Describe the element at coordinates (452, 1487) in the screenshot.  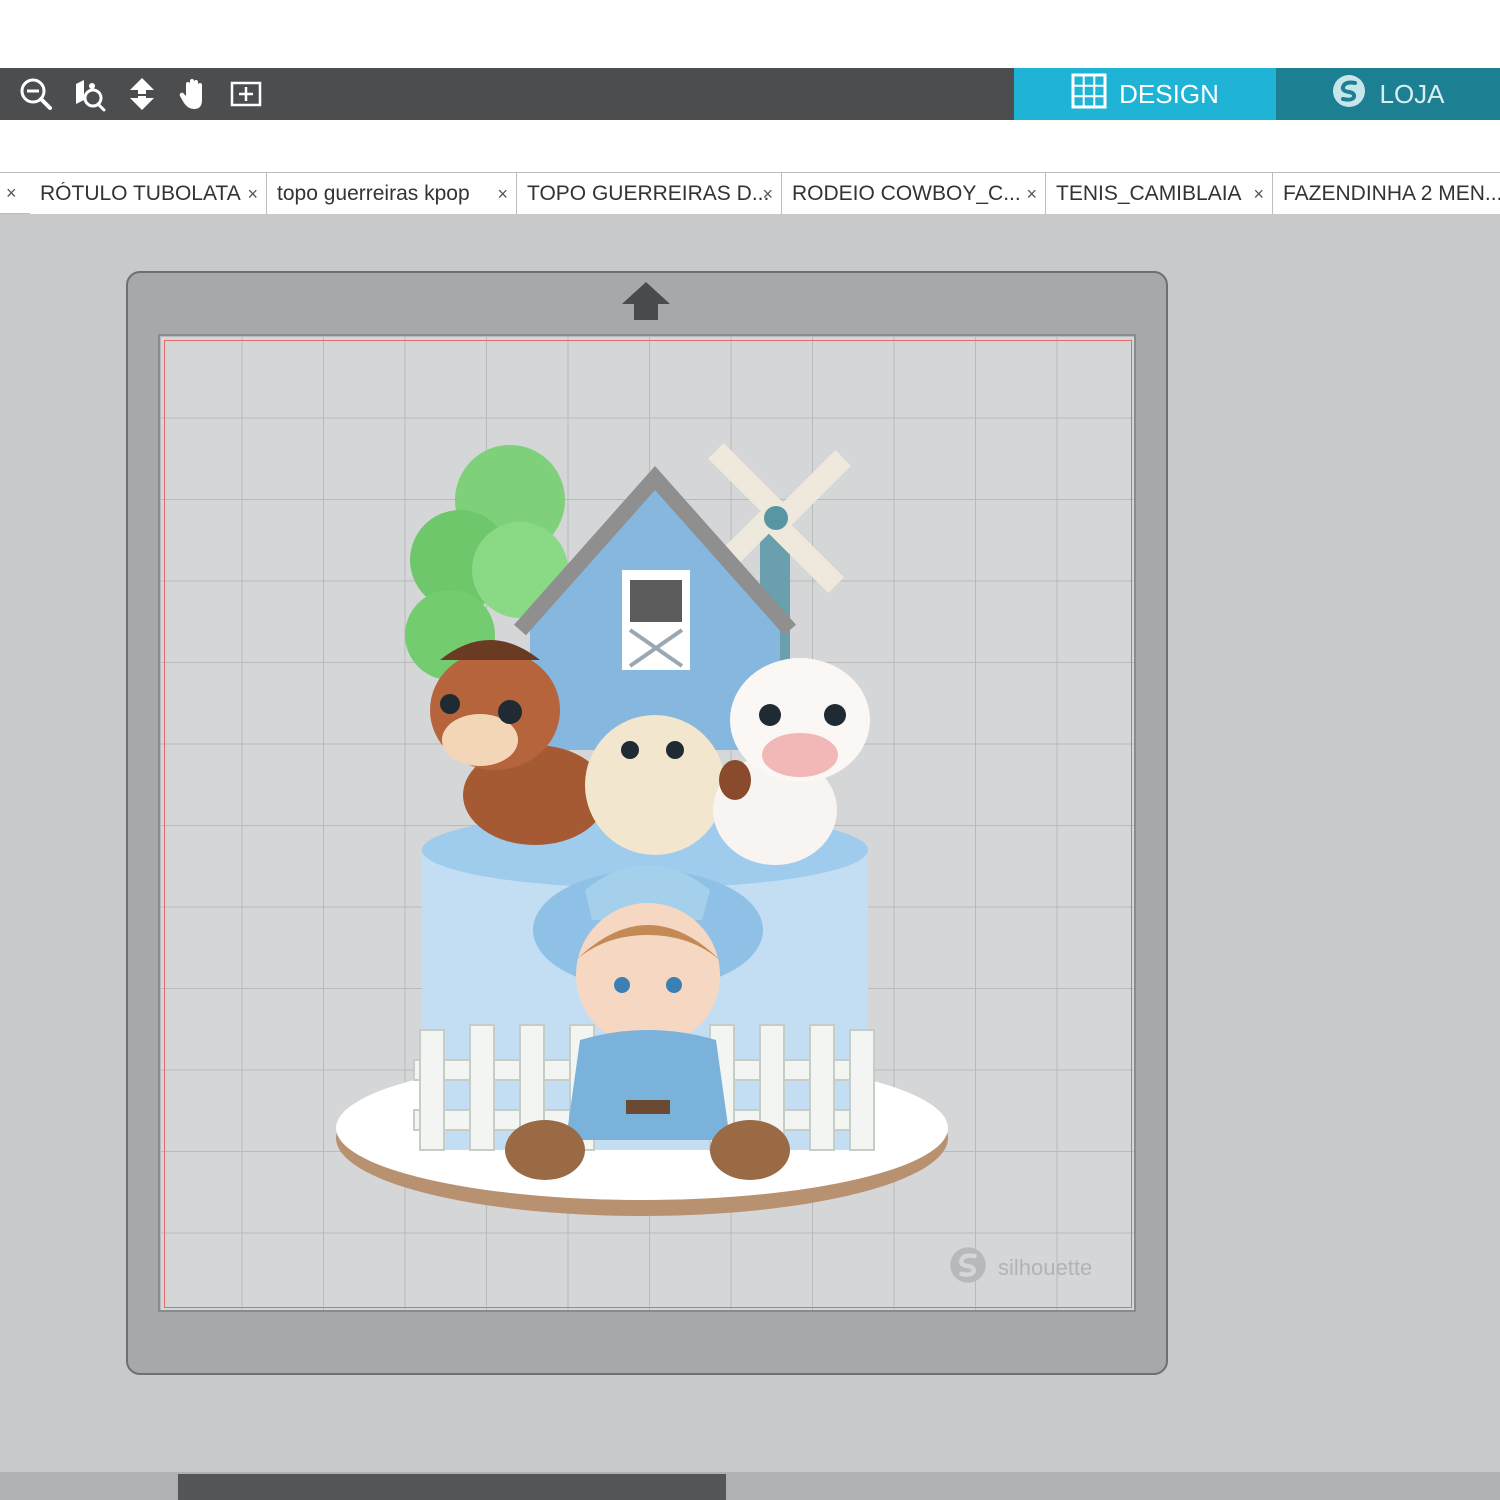
I see `scrollbar-thumb` at that location.